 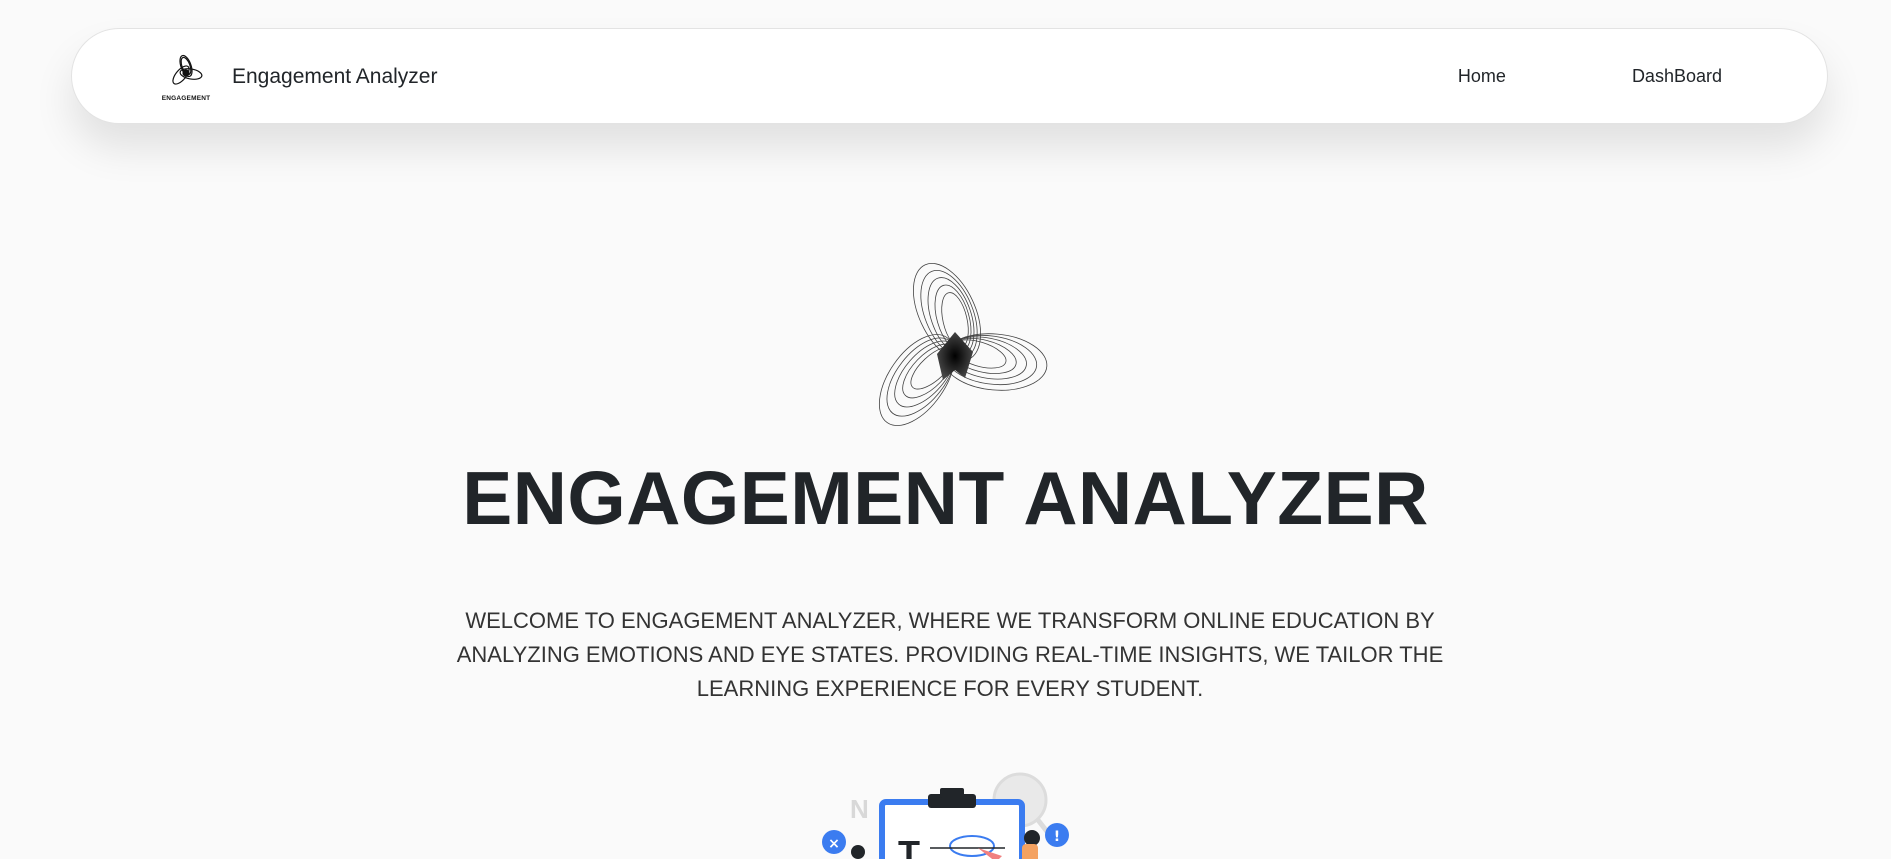 What do you see at coordinates (950, 814) in the screenshot?
I see `clipboard-analysis-illustration: N T × !` at bounding box center [950, 814].